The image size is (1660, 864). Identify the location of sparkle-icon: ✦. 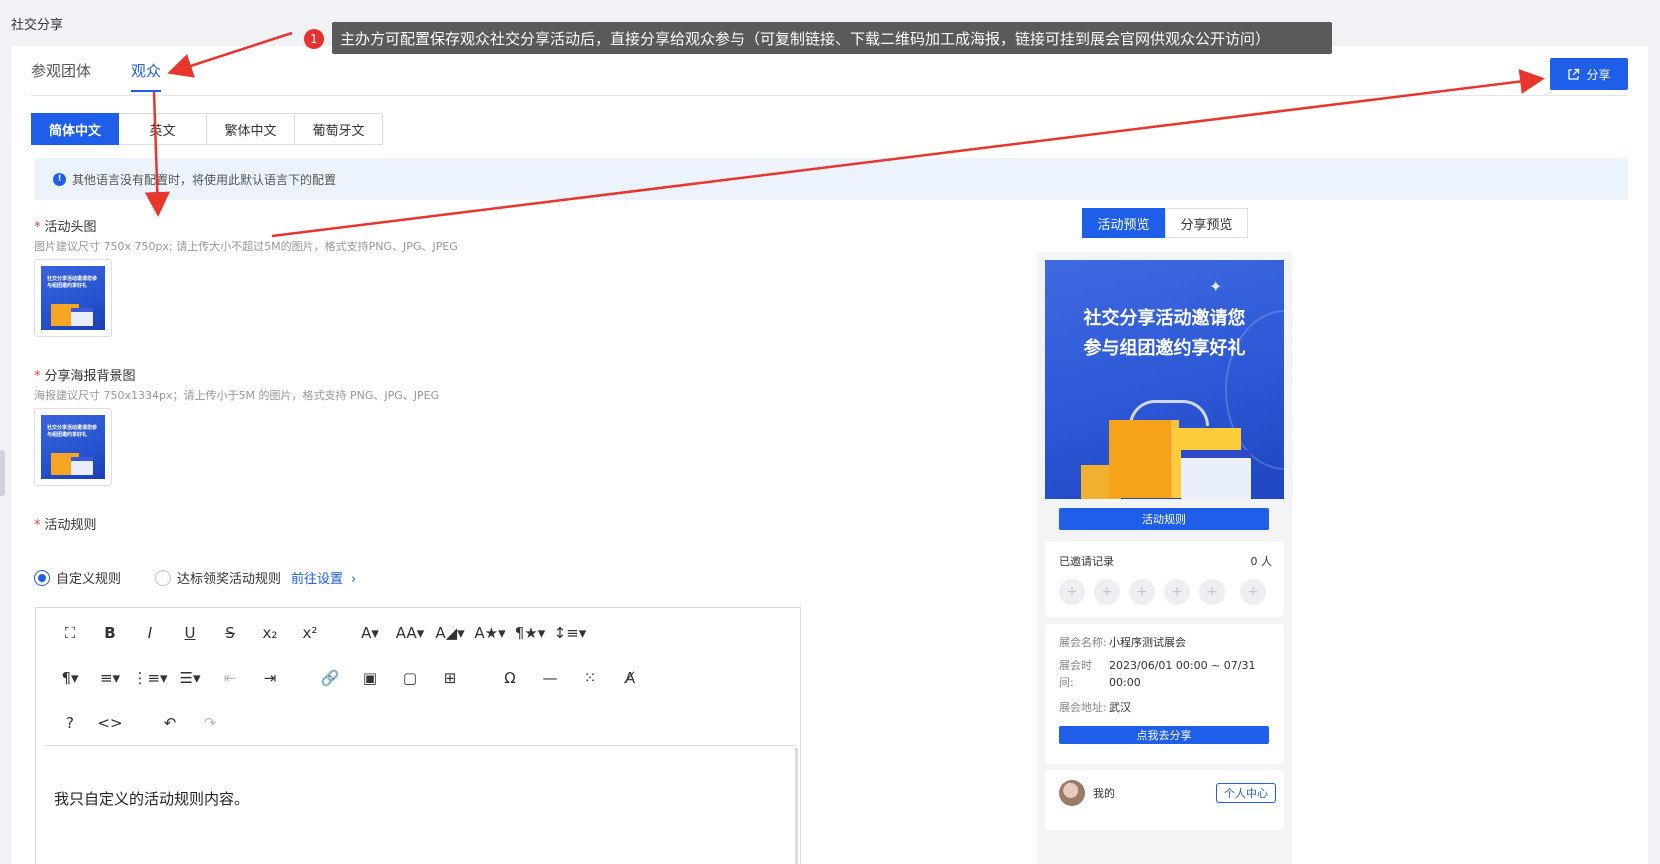
(1216, 286).